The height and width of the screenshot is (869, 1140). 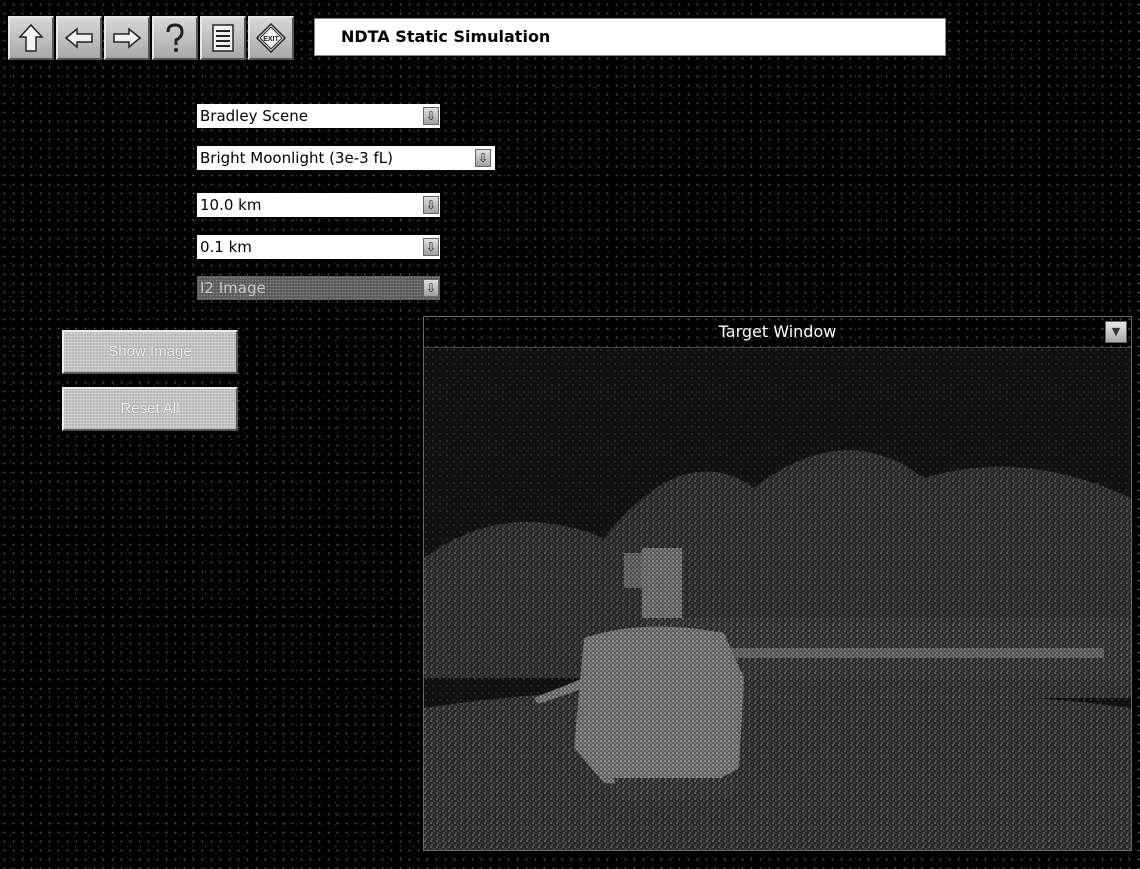 I want to click on exit-icon-label: EXIT, so click(x=271, y=39).